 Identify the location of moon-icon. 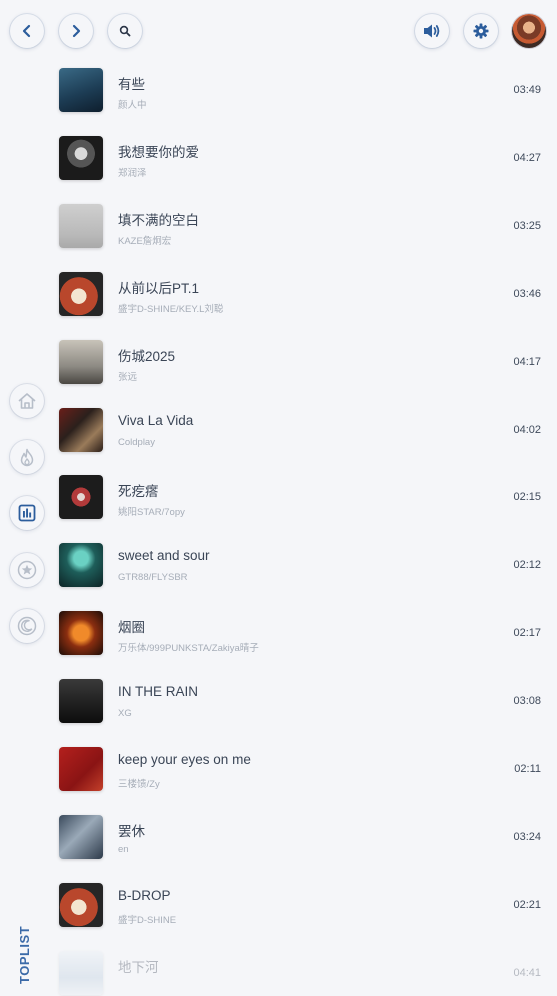
(27, 626).